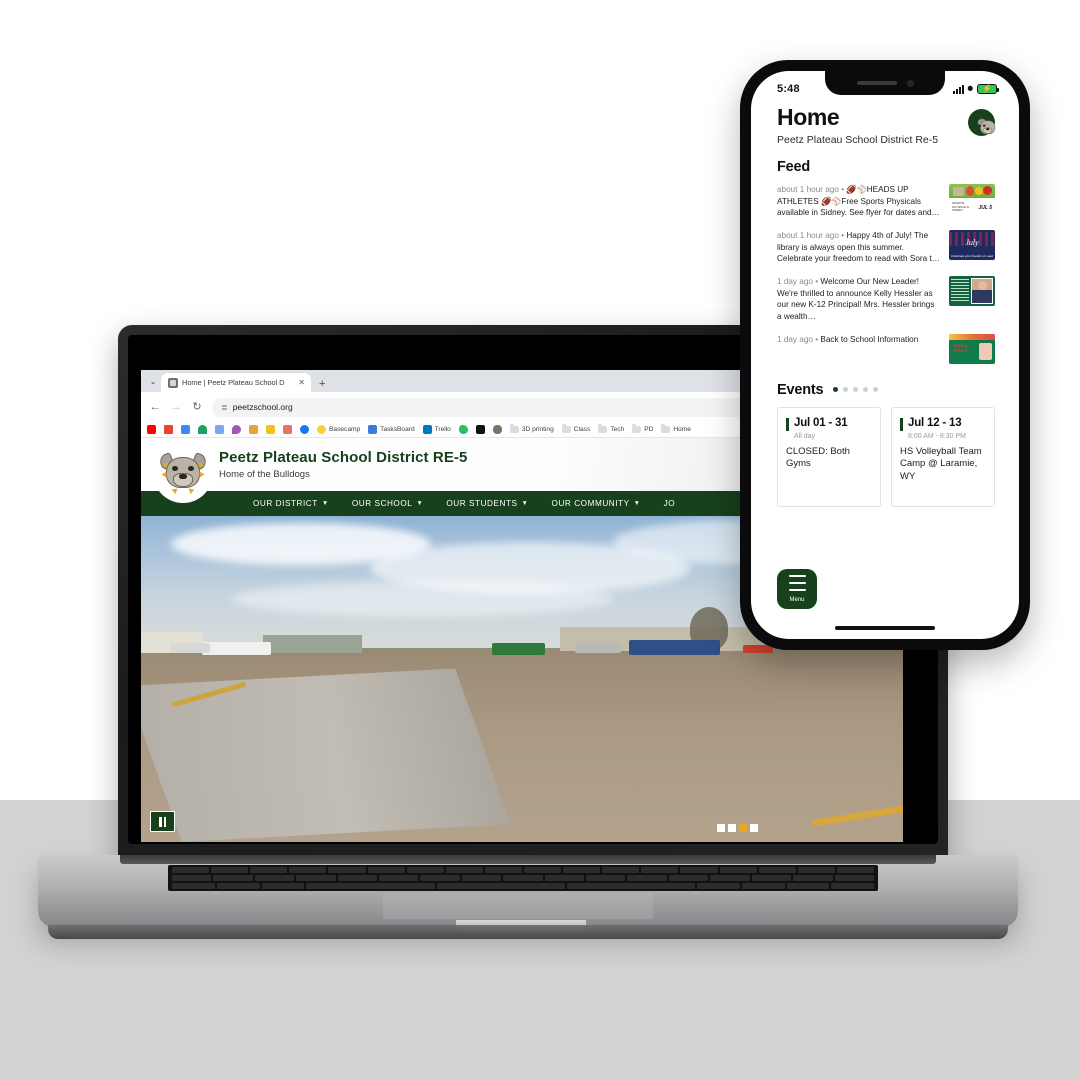 The width and height of the screenshot is (1080, 1080). Describe the element at coordinates (185, 429) in the screenshot. I see `bookmark-calendar` at that location.